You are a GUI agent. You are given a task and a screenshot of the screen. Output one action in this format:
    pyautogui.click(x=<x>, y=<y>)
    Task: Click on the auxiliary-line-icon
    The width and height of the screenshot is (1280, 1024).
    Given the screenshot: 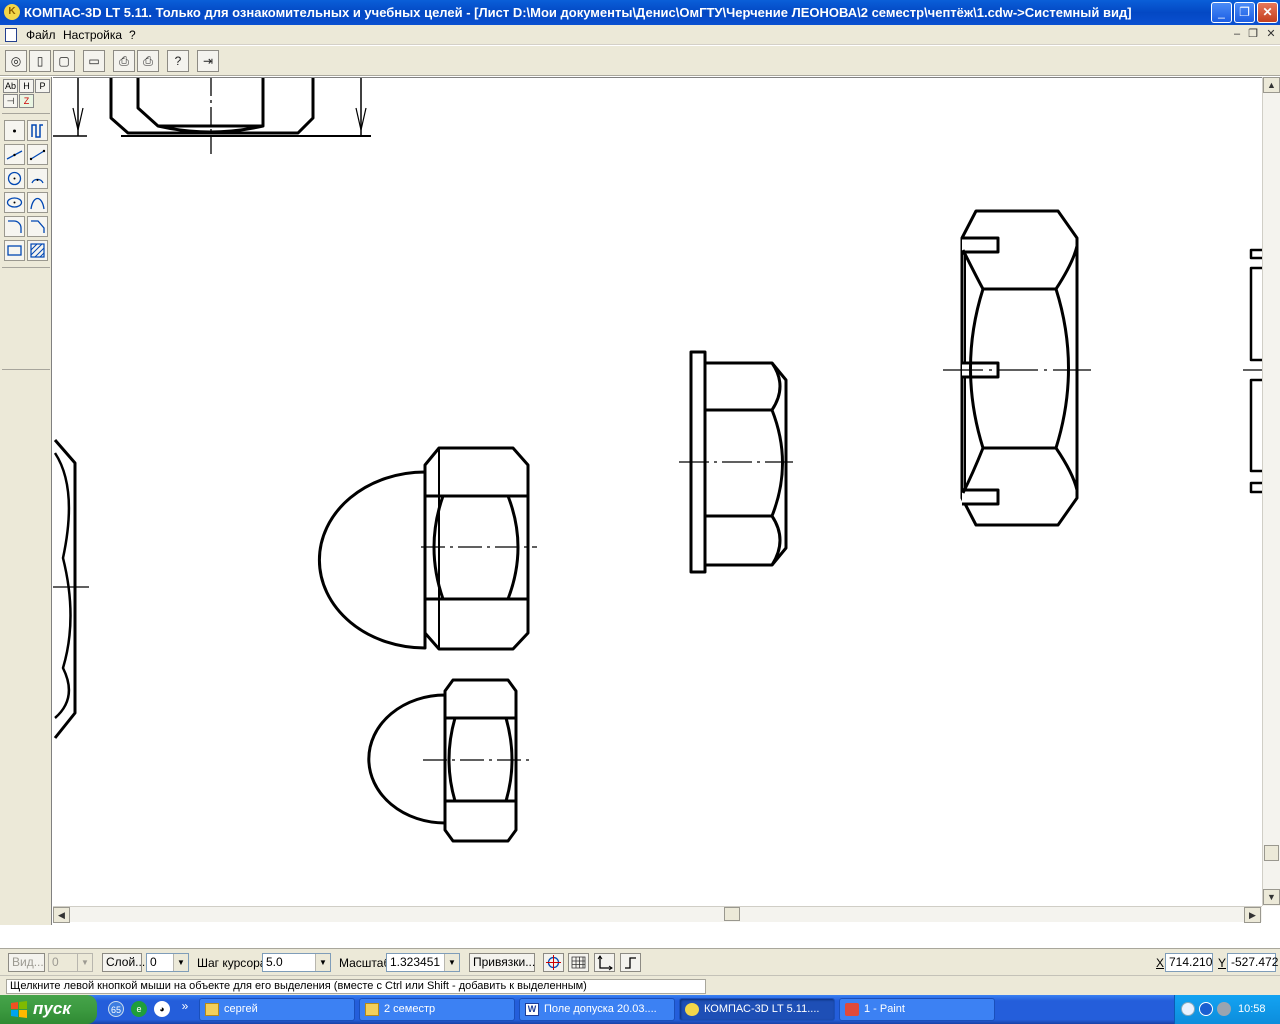 What is the action you would take?
    pyautogui.click(x=37, y=130)
    